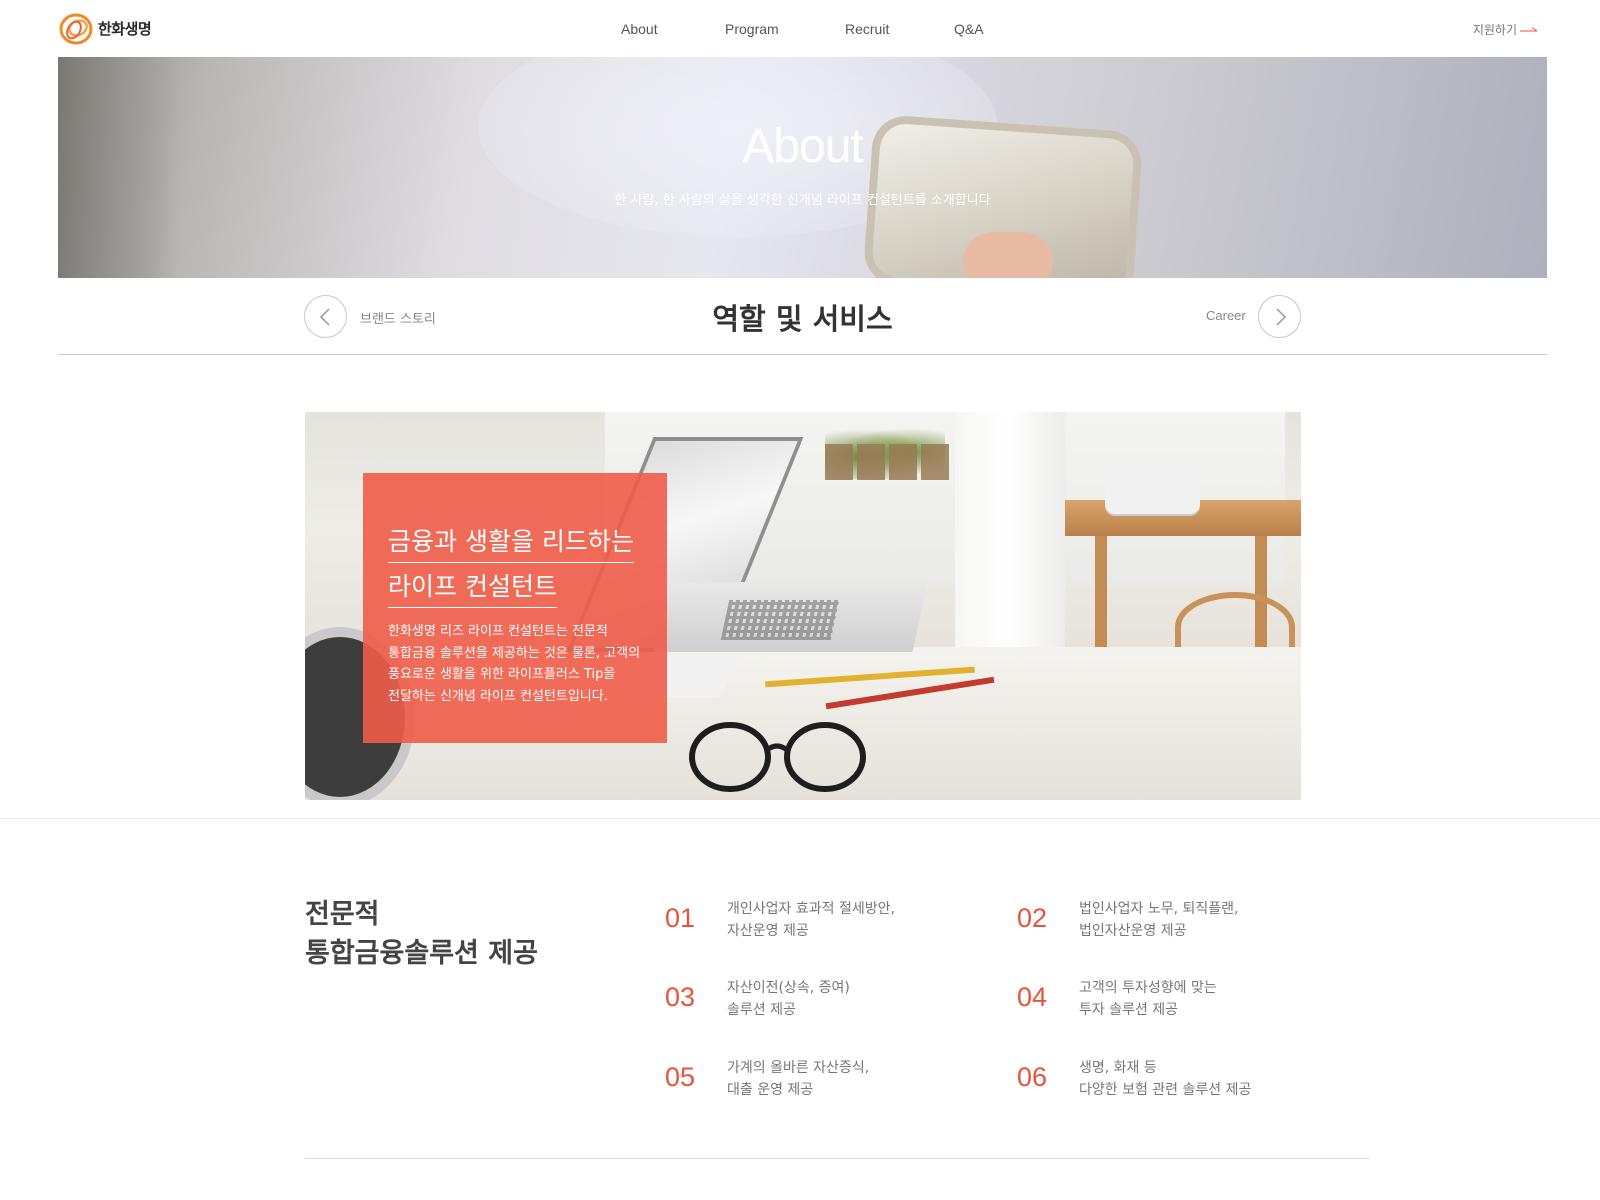  What do you see at coordinates (76, 29) in the screenshot?
I see `hanwha-logo-icon` at bounding box center [76, 29].